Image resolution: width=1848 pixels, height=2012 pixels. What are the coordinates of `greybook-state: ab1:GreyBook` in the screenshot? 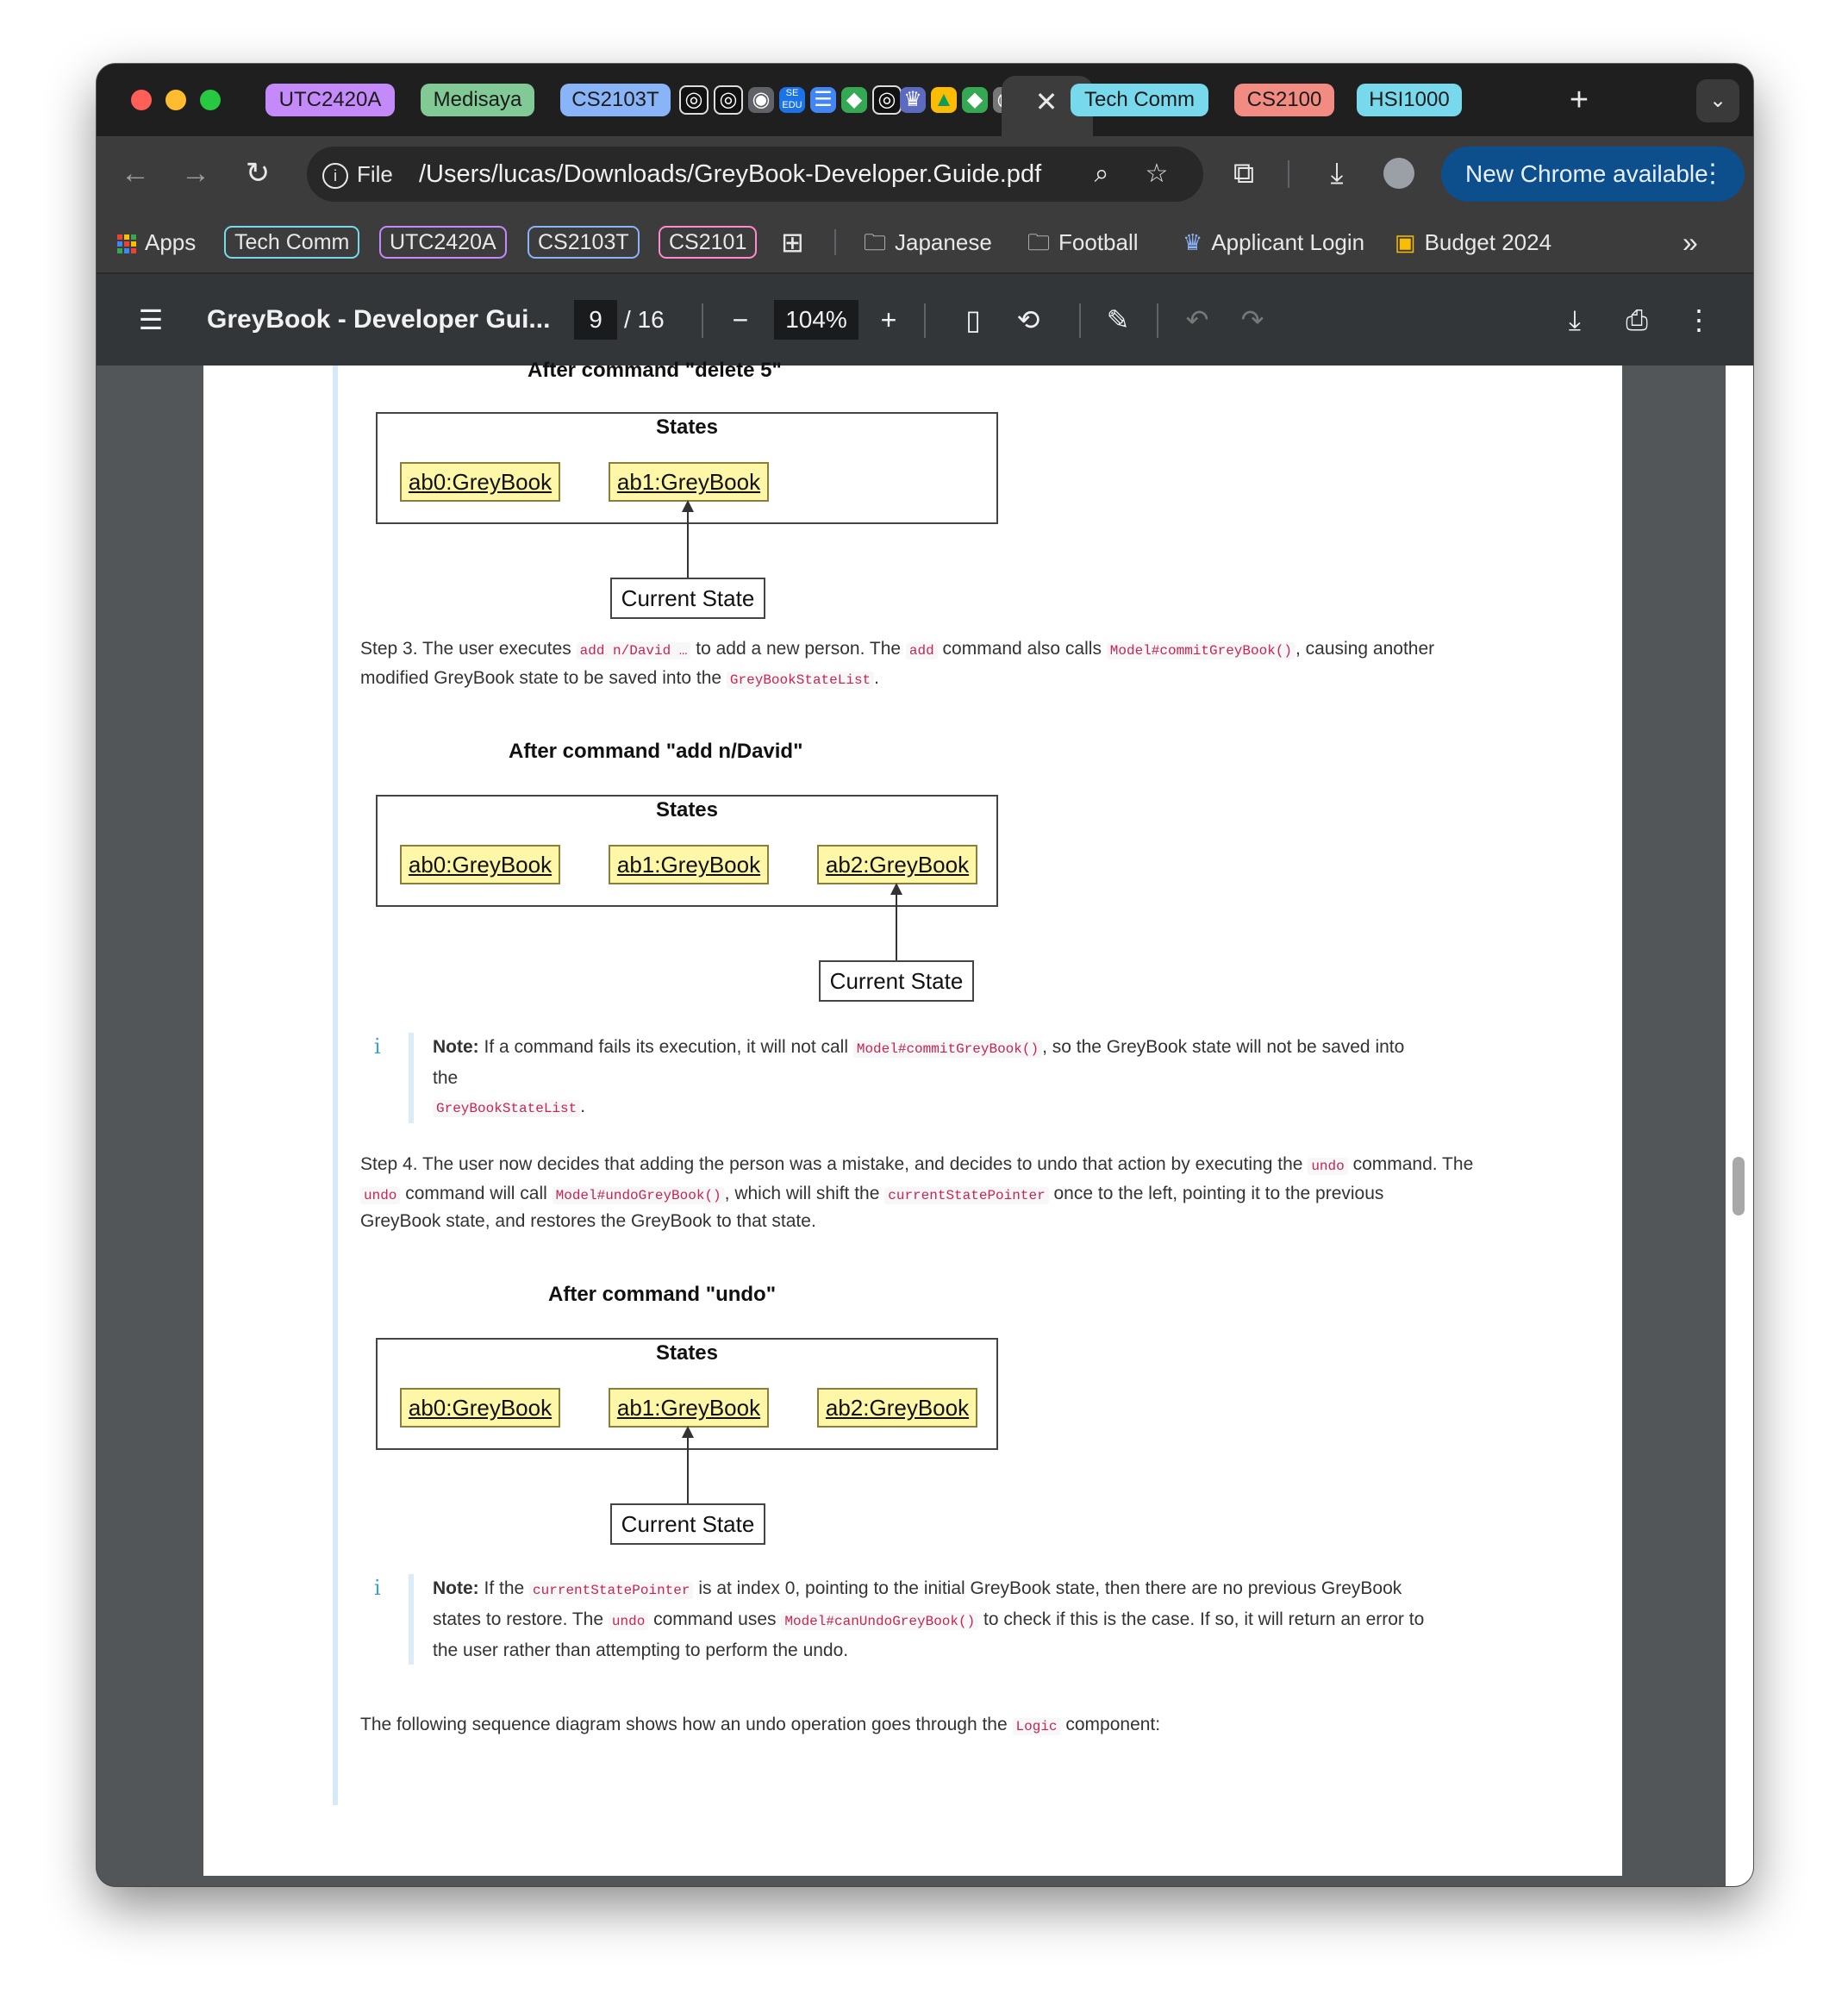 It's located at (689, 482).